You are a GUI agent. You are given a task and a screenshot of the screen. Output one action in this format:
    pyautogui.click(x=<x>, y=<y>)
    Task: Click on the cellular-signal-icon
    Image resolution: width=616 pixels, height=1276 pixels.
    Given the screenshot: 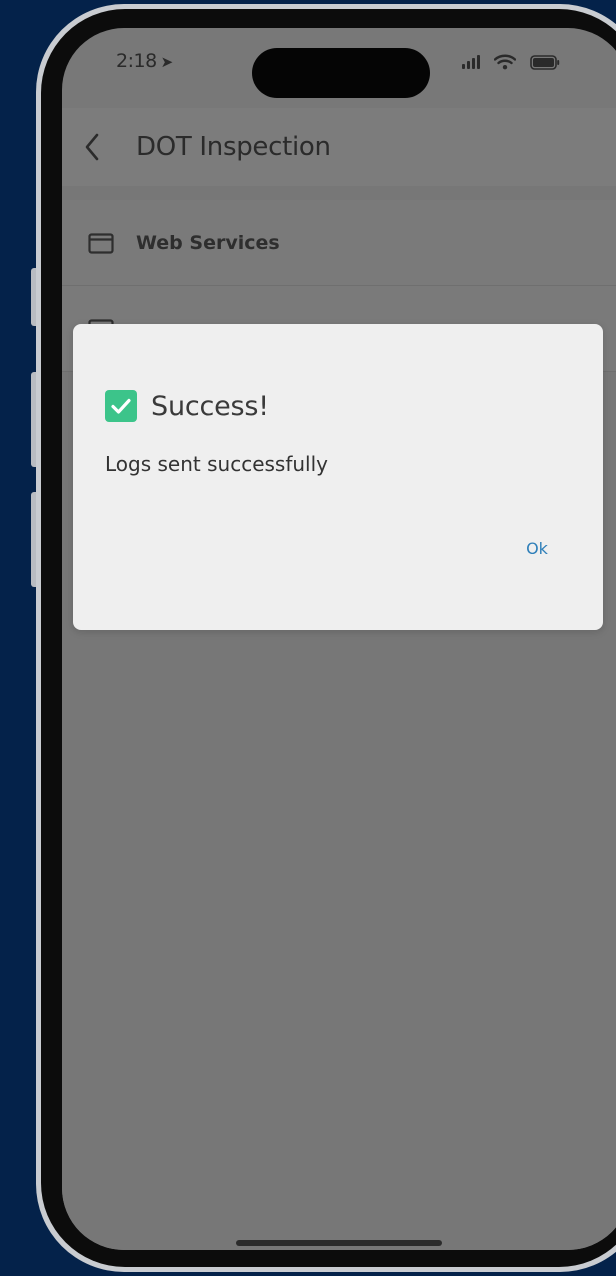 What is the action you would take?
    pyautogui.click(x=471, y=62)
    